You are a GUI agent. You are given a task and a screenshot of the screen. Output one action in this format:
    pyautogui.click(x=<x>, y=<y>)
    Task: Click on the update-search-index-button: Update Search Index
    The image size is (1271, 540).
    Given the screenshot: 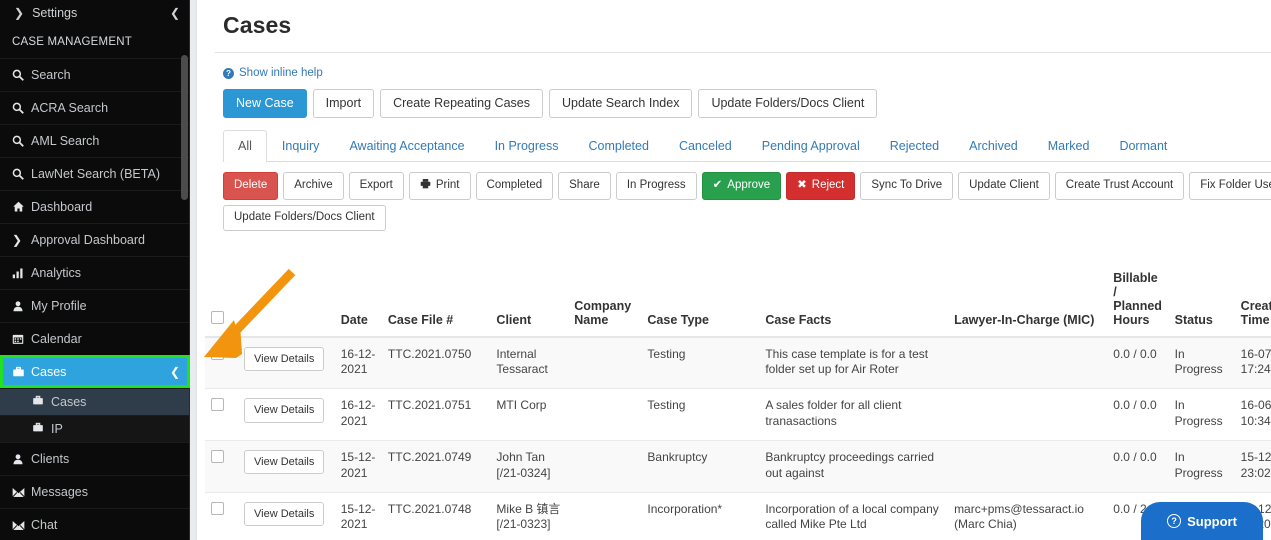 What is the action you would take?
    pyautogui.click(x=621, y=103)
    